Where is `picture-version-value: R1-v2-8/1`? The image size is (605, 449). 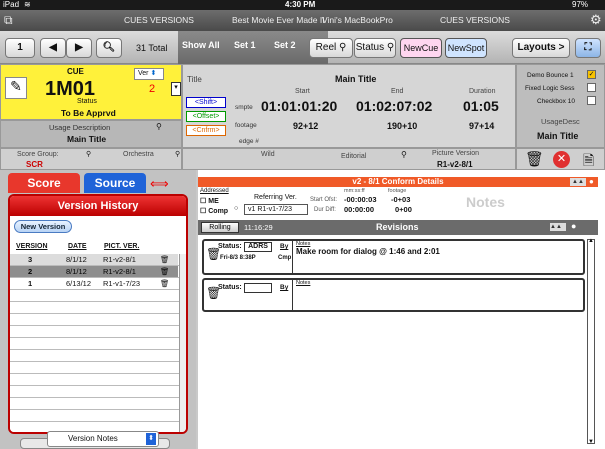 picture-version-value: R1-v2-8/1 is located at coordinates (455, 164).